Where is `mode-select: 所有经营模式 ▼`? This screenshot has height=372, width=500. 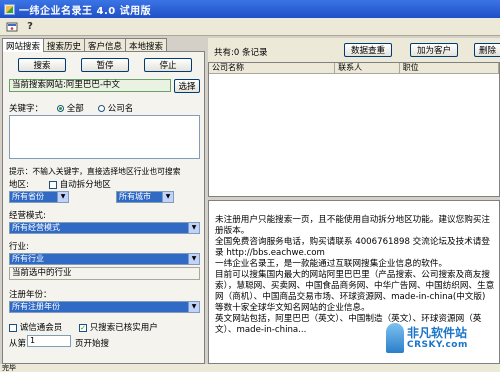 mode-select: 所有经营模式 ▼ is located at coordinates (104, 228).